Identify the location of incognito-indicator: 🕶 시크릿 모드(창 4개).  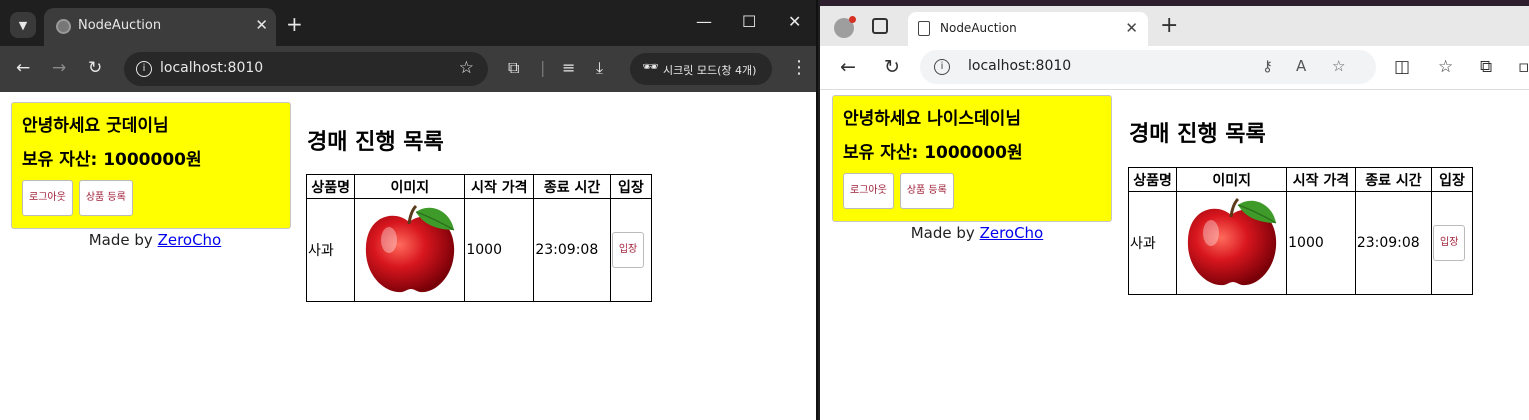
(701, 69).